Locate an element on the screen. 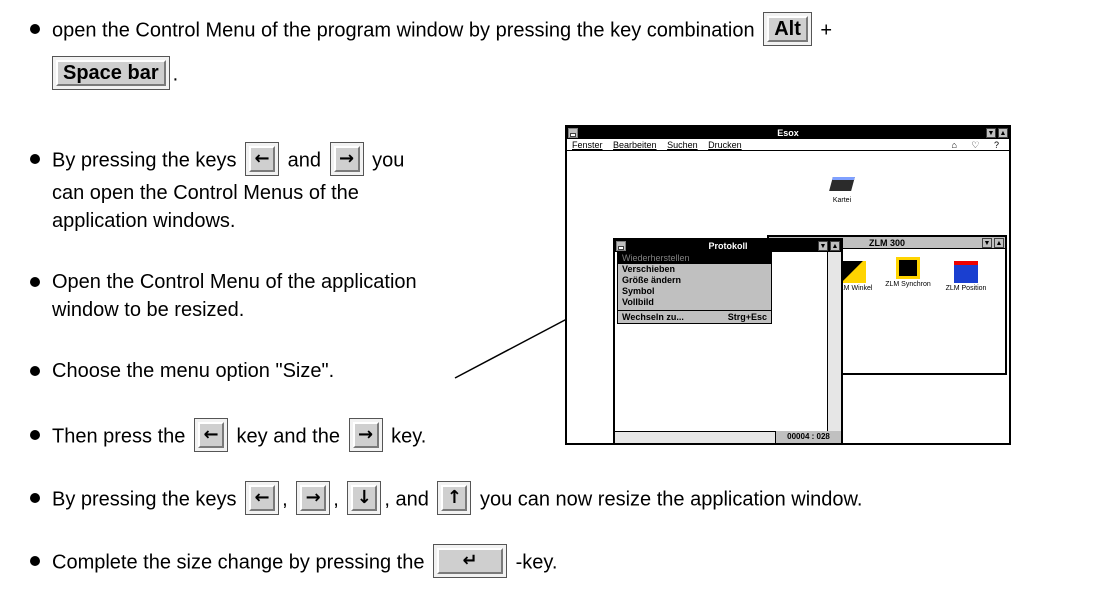  zlm-position-icon: ZLM Position is located at coordinates (966, 277).